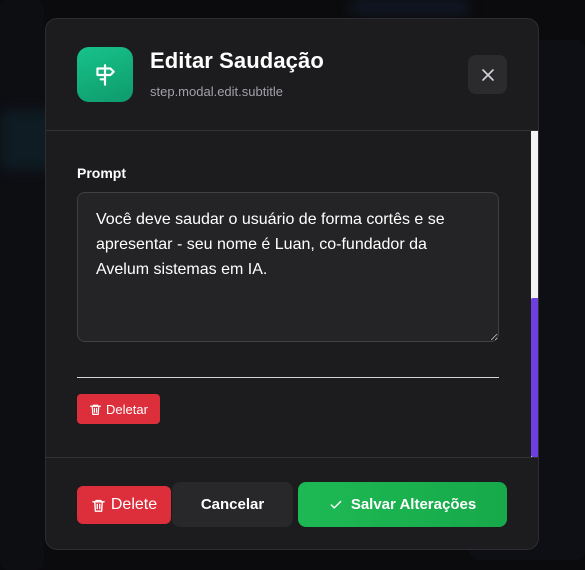  I want to click on divider, so click(288, 377).